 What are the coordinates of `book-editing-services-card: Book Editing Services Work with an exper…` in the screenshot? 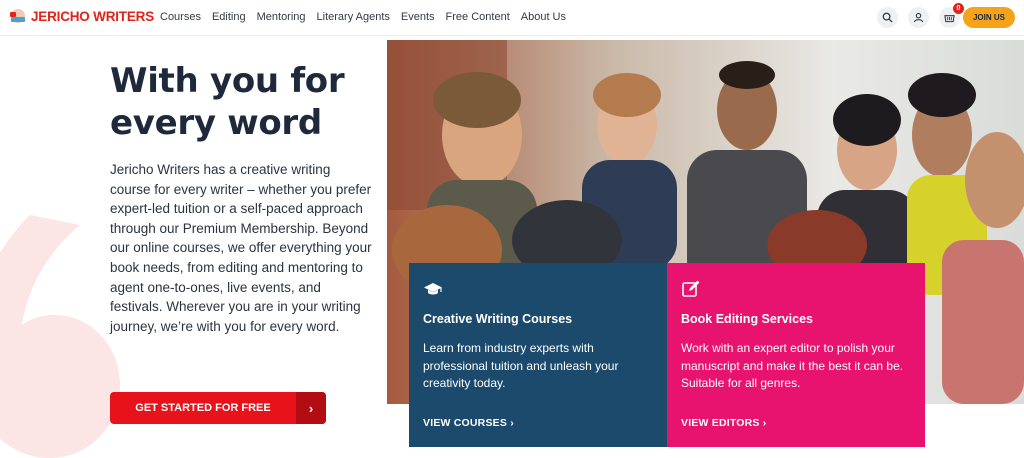 It's located at (796, 355).